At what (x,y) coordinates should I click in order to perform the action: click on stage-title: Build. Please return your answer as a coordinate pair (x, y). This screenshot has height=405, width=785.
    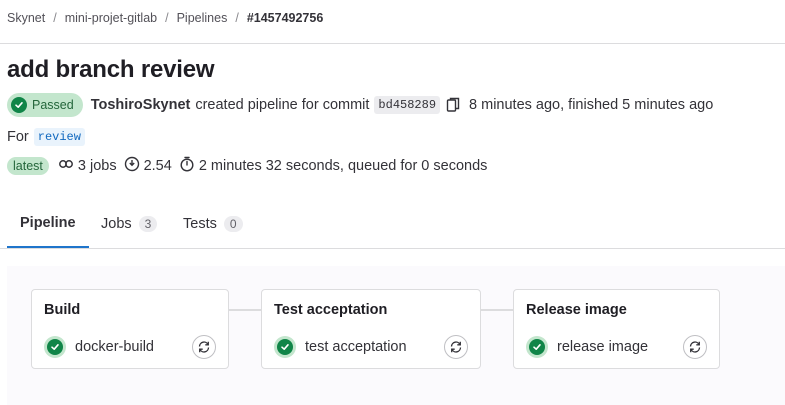
    Looking at the image, I should click on (62, 310).